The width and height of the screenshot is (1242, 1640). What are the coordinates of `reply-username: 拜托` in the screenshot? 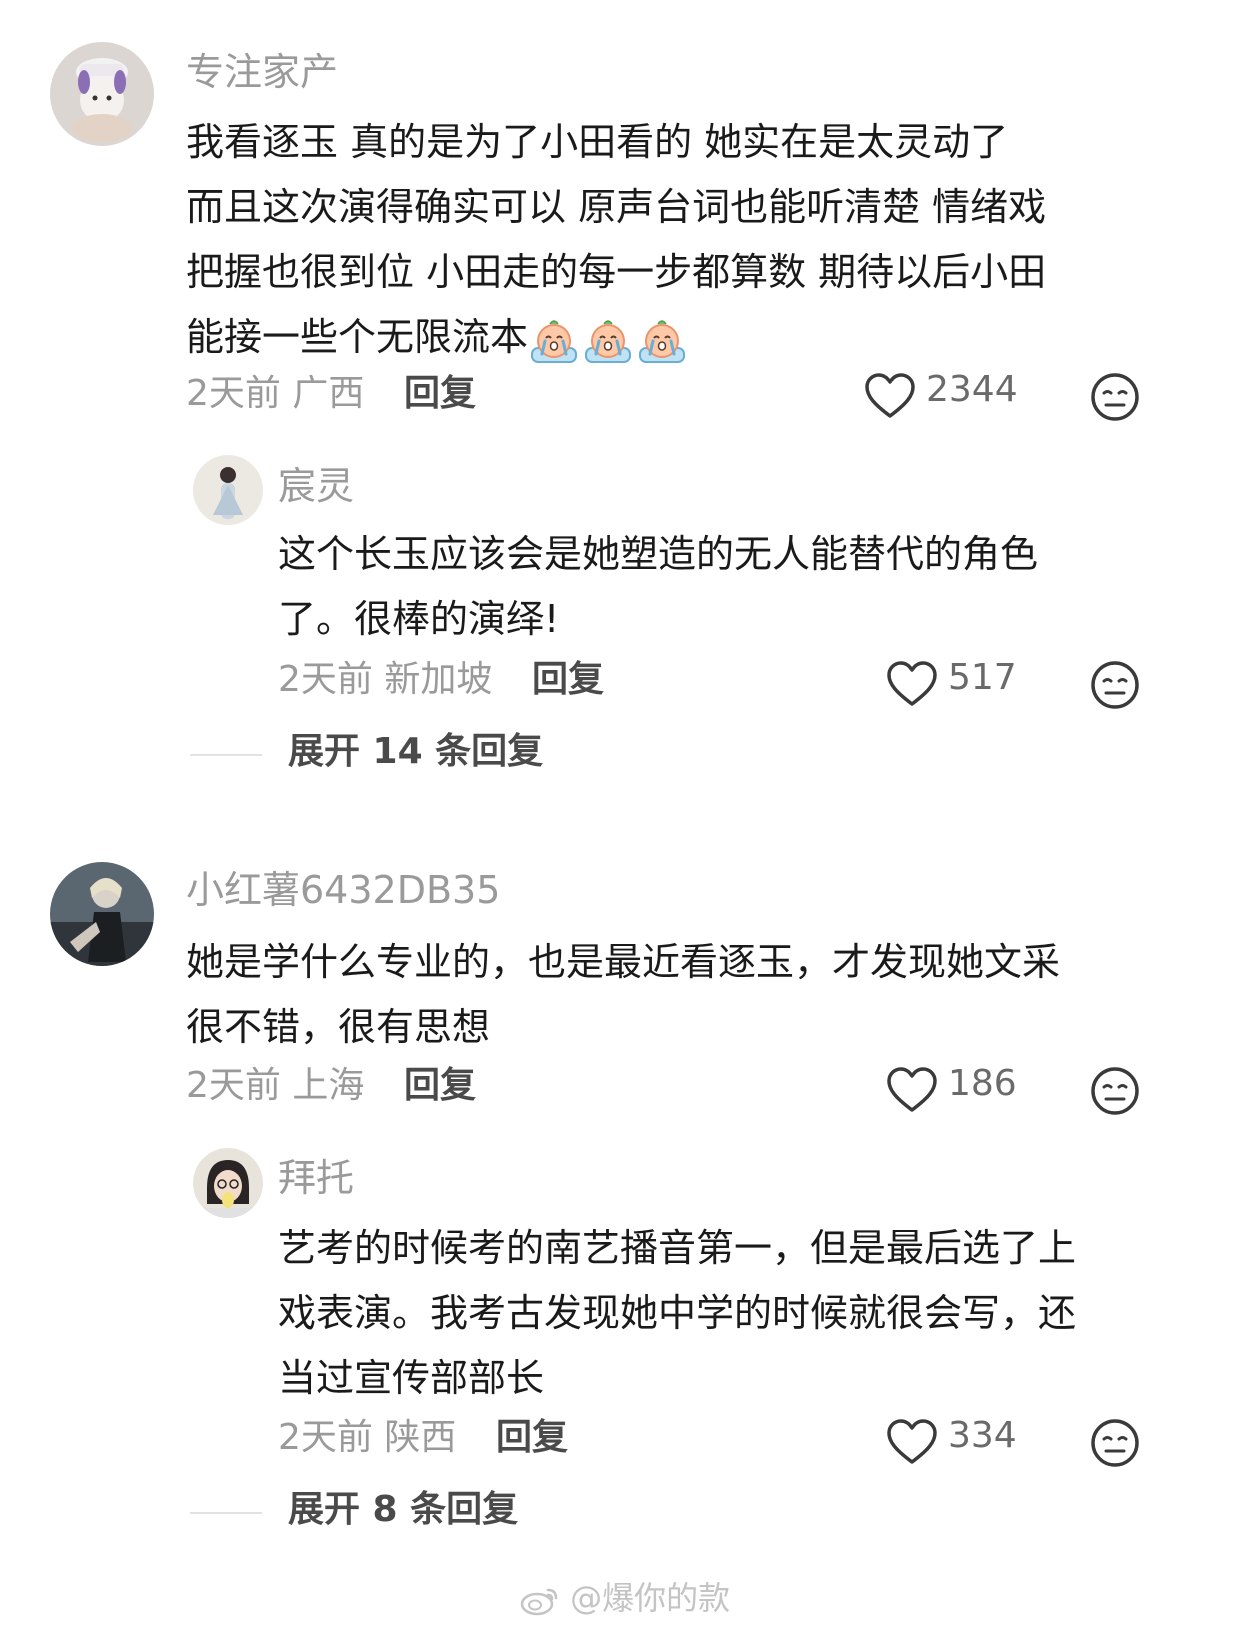 It's located at (316, 1178).